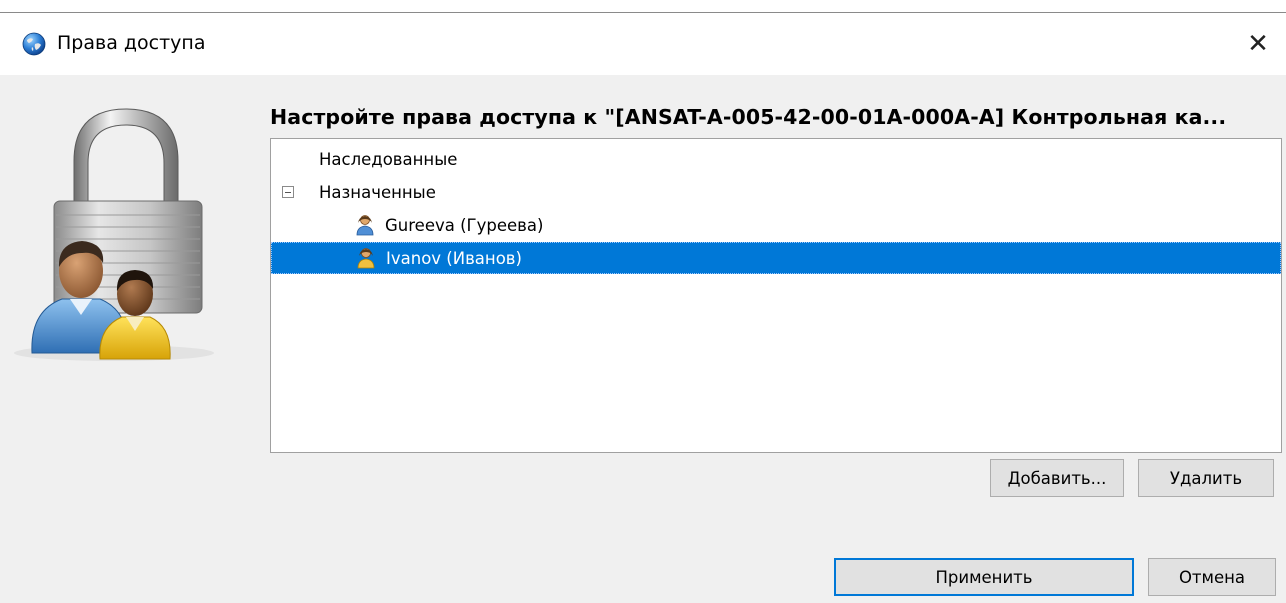 This screenshot has width=1286, height=603. Describe the element at coordinates (454, 258) in the screenshot. I see `user-name: Ivanov (Иванов)` at that location.